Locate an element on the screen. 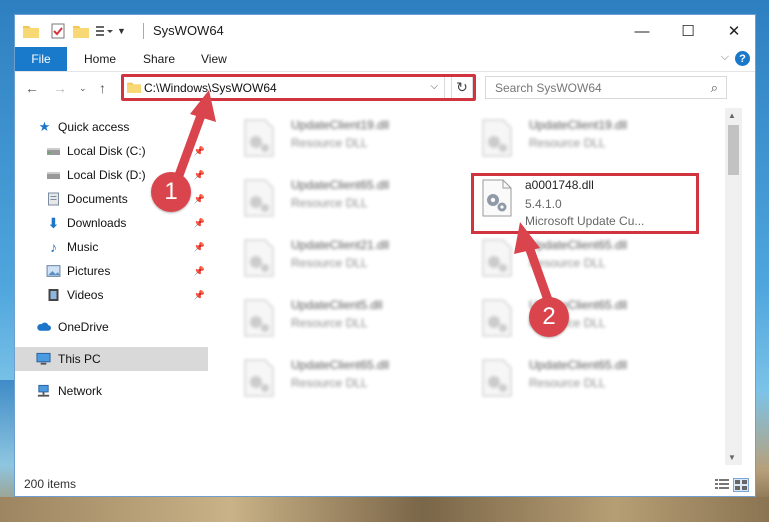 The image size is (769, 522). sidebar-item-label: Documents is located at coordinates (97, 199).